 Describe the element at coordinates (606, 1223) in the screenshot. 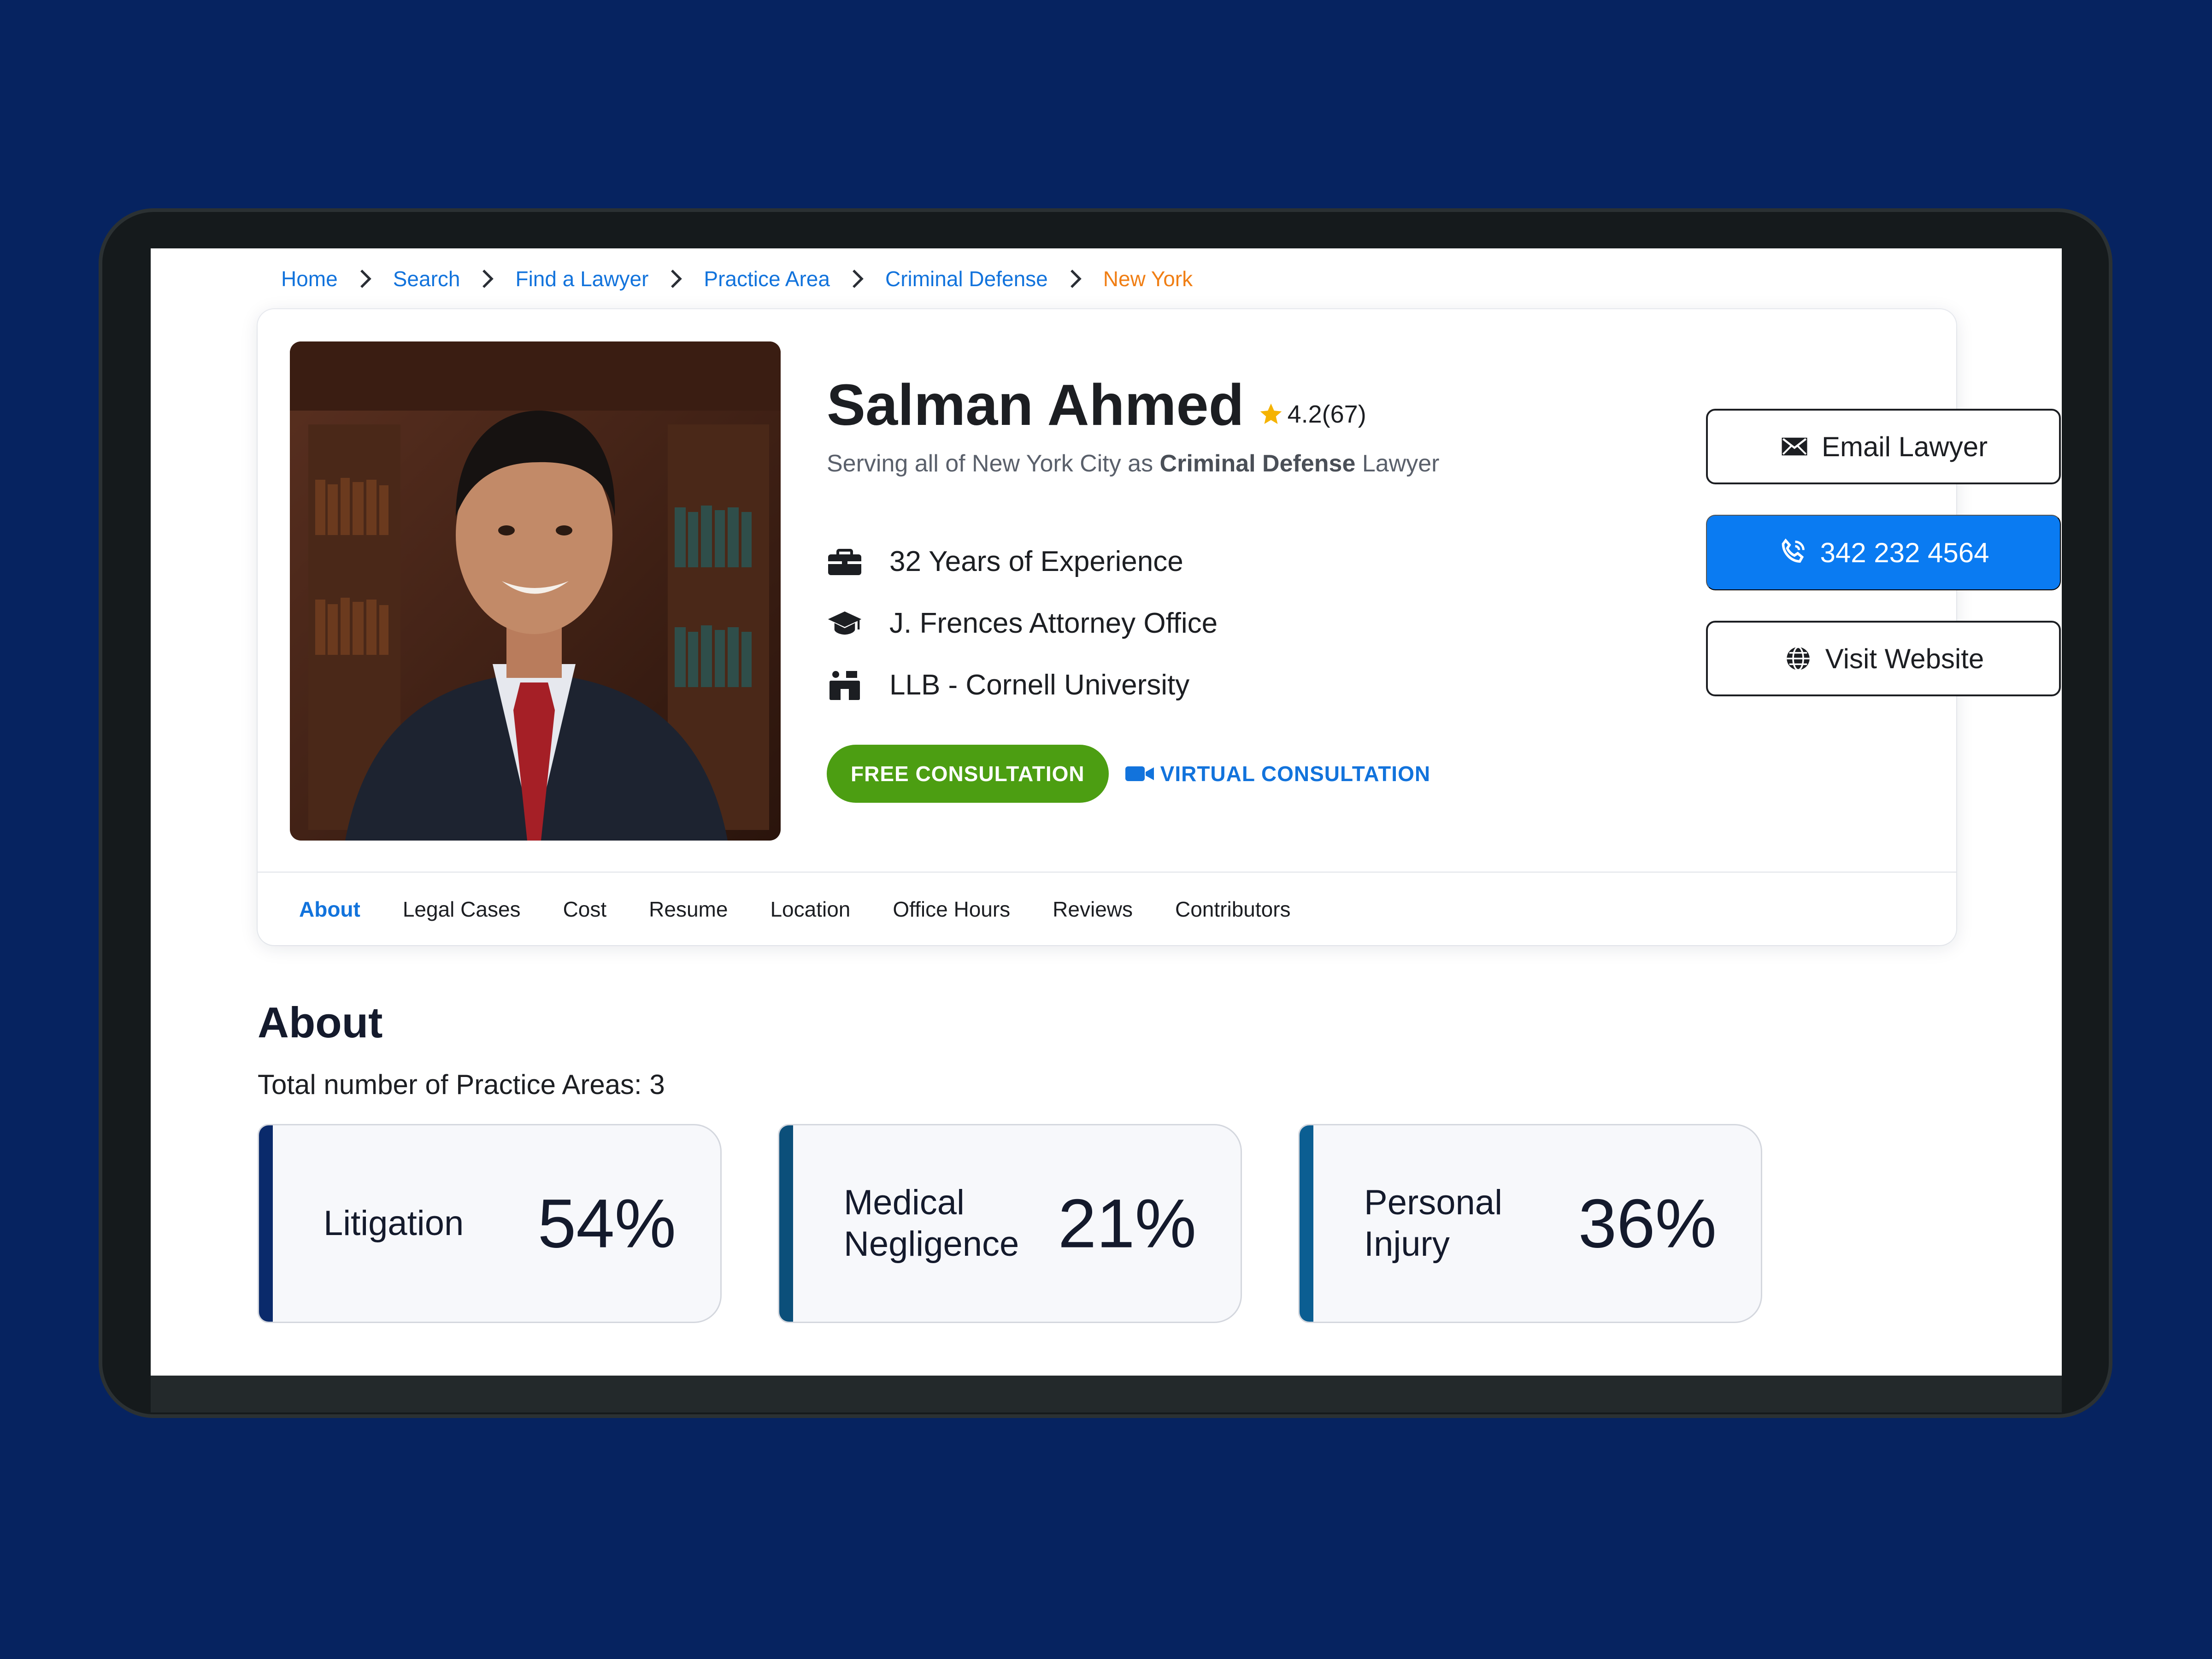

I see `area-percent: 54%` at that location.